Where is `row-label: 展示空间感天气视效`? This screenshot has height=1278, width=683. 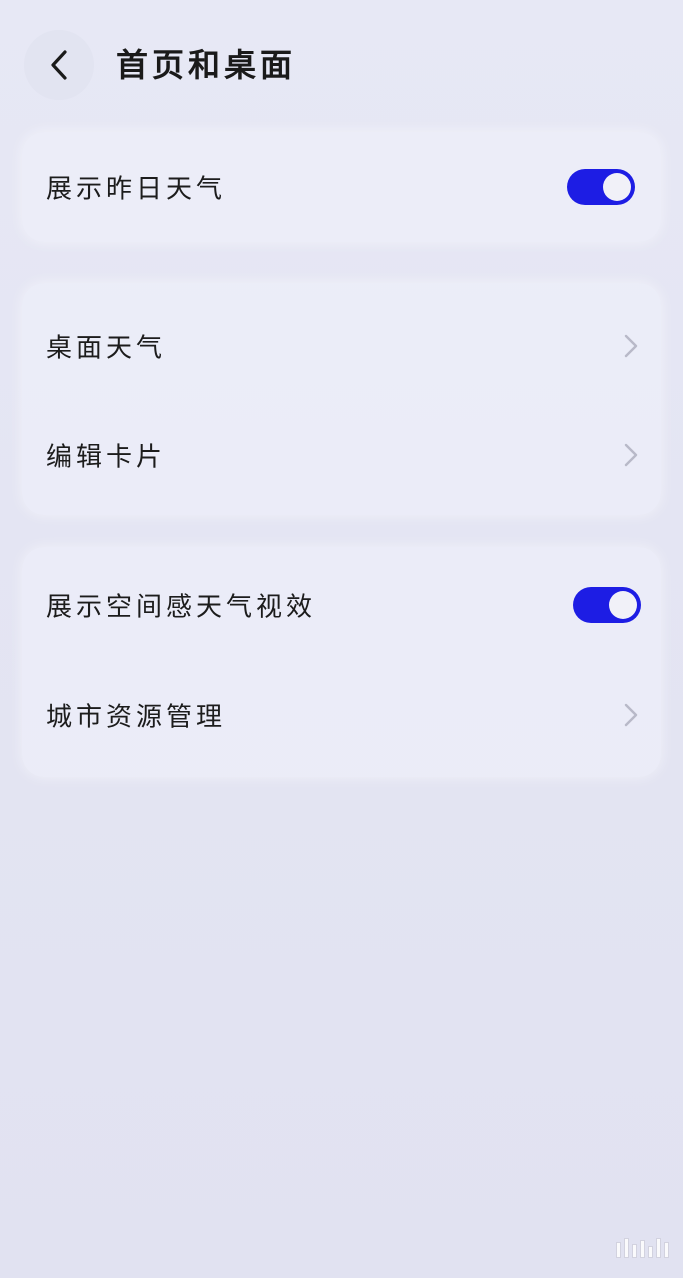 row-label: 展示空间感天气视效 is located at coordinates (181, 607).